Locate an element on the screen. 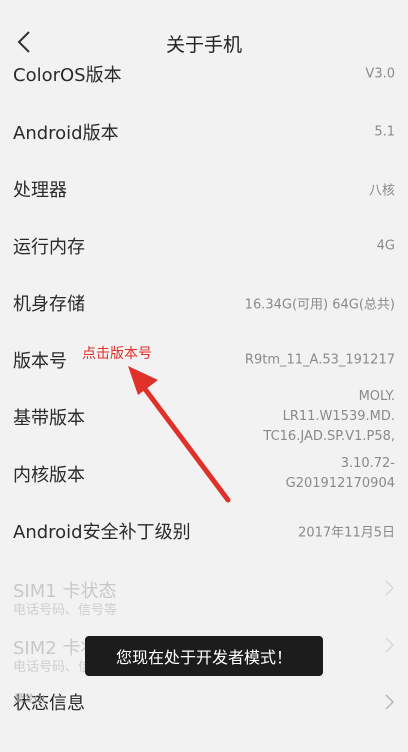 Image resolution: width=408 pixels, height=752 pixels. row-status-info: 状态信息 is located at coordinates (204, 701).